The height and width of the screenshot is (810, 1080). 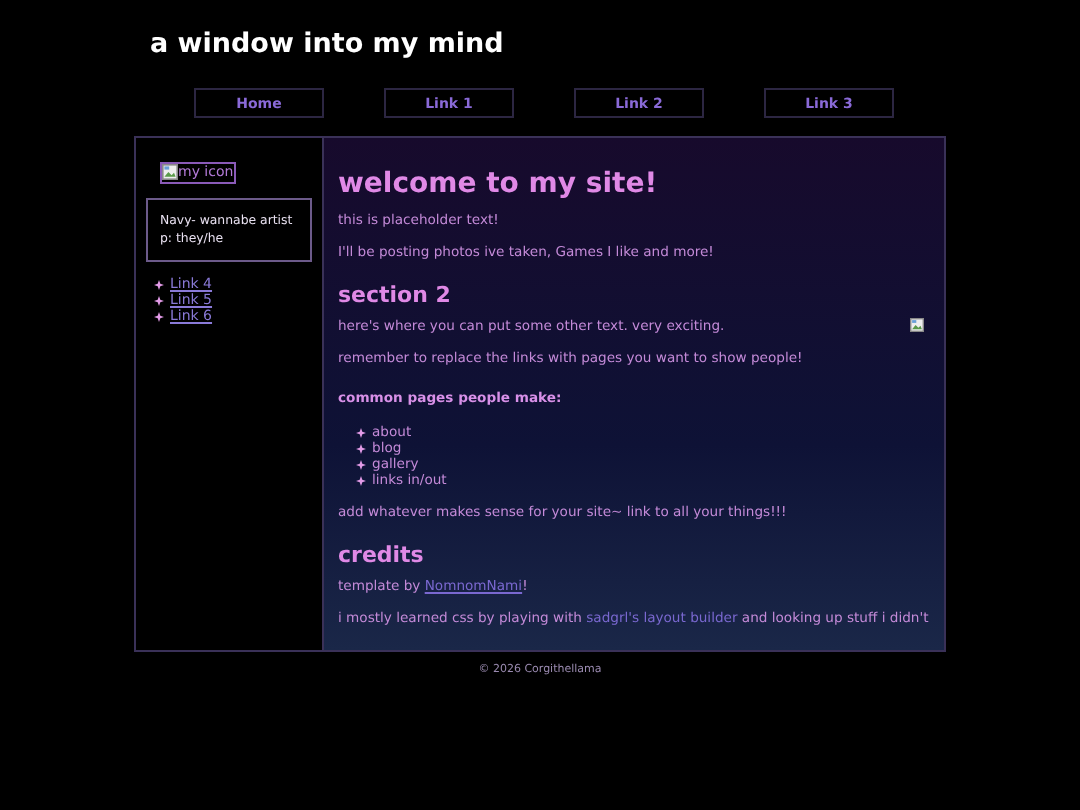 What do you see at coordinates (499, 184) in the screenshot?
I see `page-heading: welcome to my site!` at bounding box center [499, 184].